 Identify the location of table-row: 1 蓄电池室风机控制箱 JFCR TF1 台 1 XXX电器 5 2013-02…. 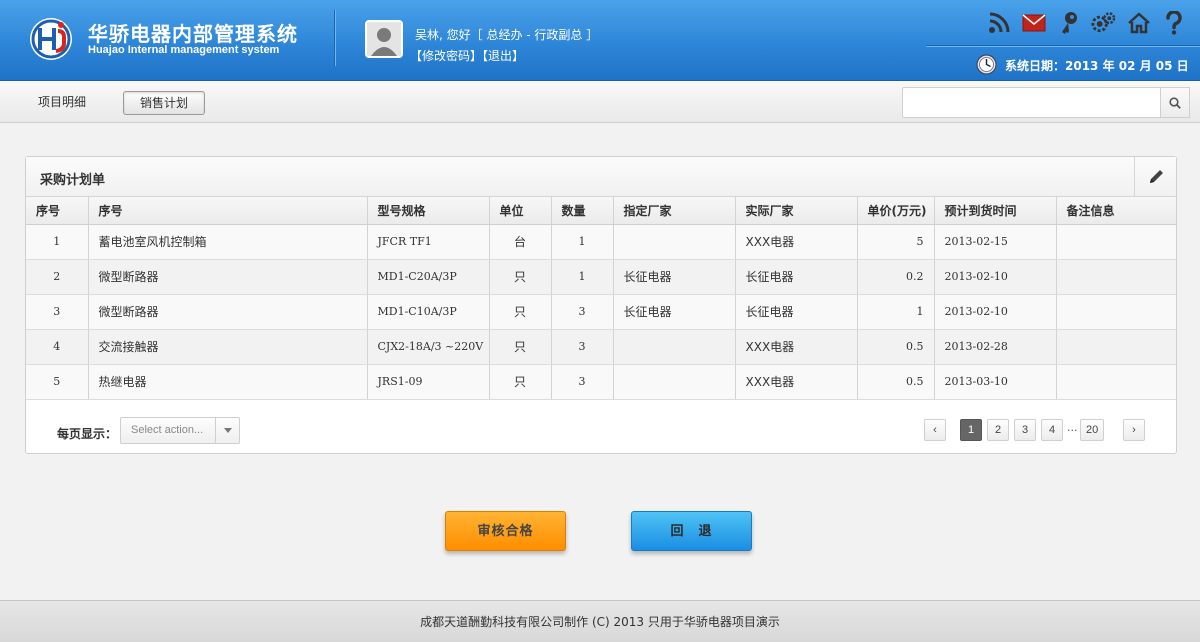
(601, 242).